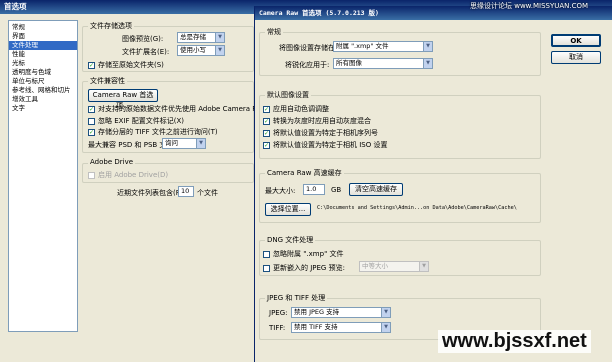 This screenshot has height=362, width=612. Describe the element at coordinates (317, 312) in the screenshot. I see `jpeg-handling-value: 禁用 JPEG 支持` at that location.